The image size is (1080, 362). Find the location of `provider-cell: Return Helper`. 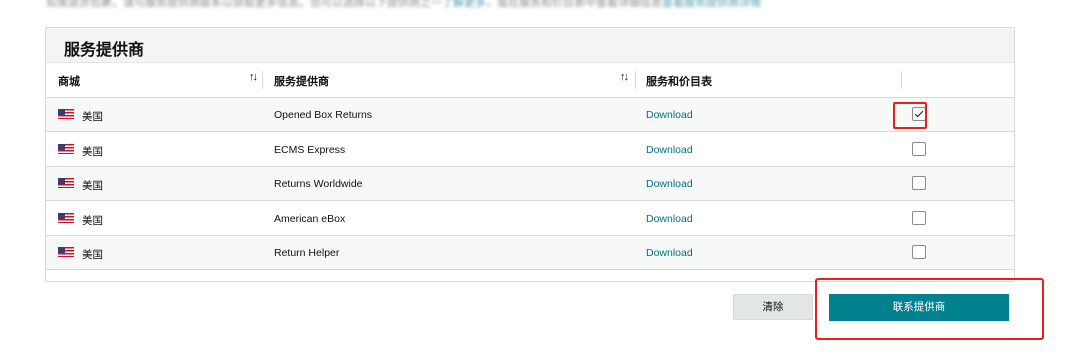

provider-cell: Return Helper is located at coordinates (307, 253).